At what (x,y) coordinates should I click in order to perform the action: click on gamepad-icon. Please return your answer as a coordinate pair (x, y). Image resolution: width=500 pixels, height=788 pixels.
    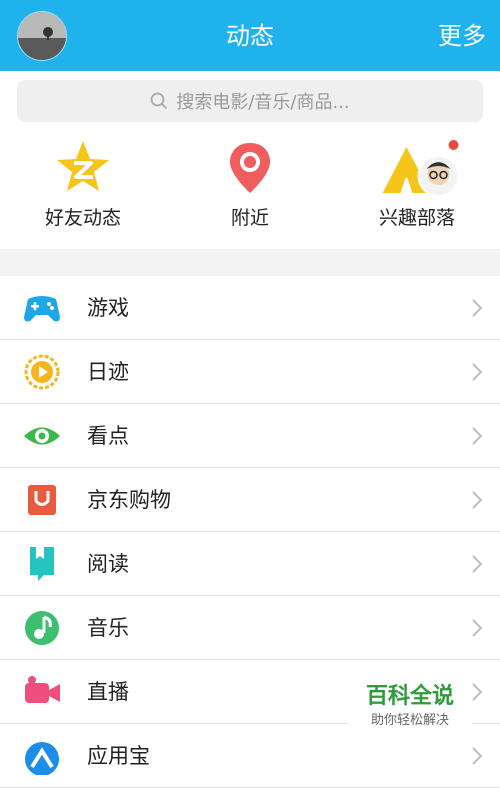
    Looking at the image, I should click on (42, 309).